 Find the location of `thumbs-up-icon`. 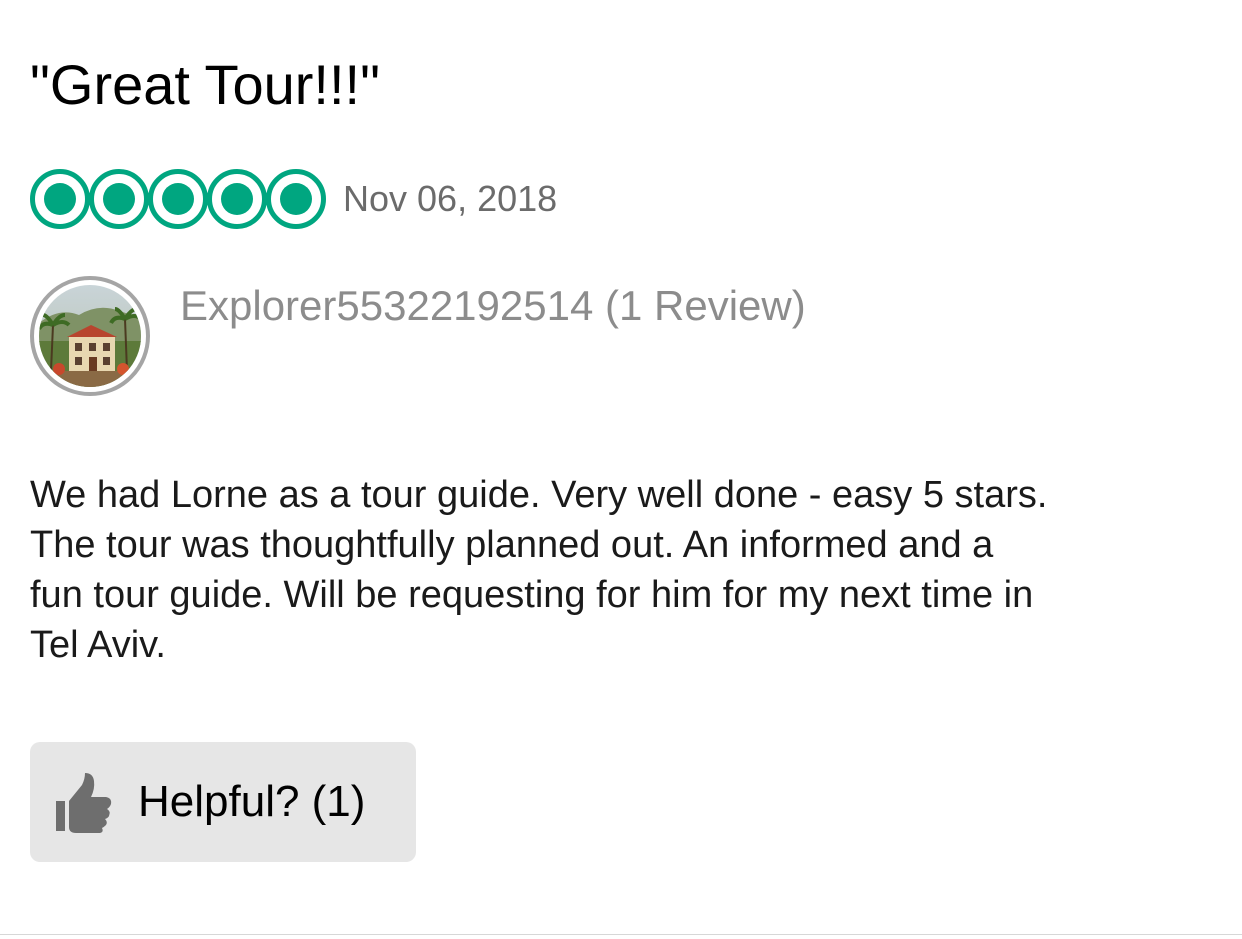

thumbs-up-icon is located at coordinates (84, 803).